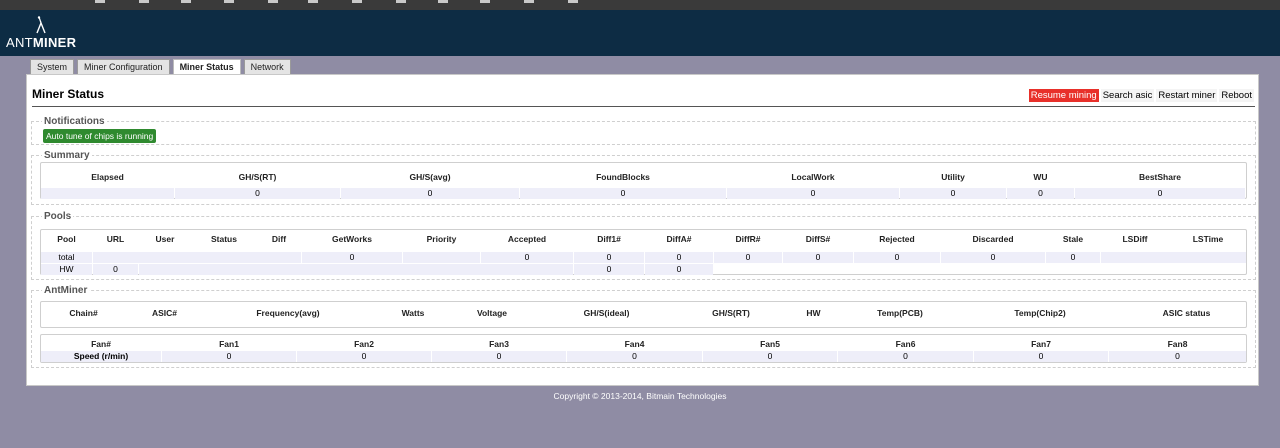 Image resolution: width=1280 pixels, height=448 pixels. I want to click on pools-total-accepted: 0, so click(527, 257).